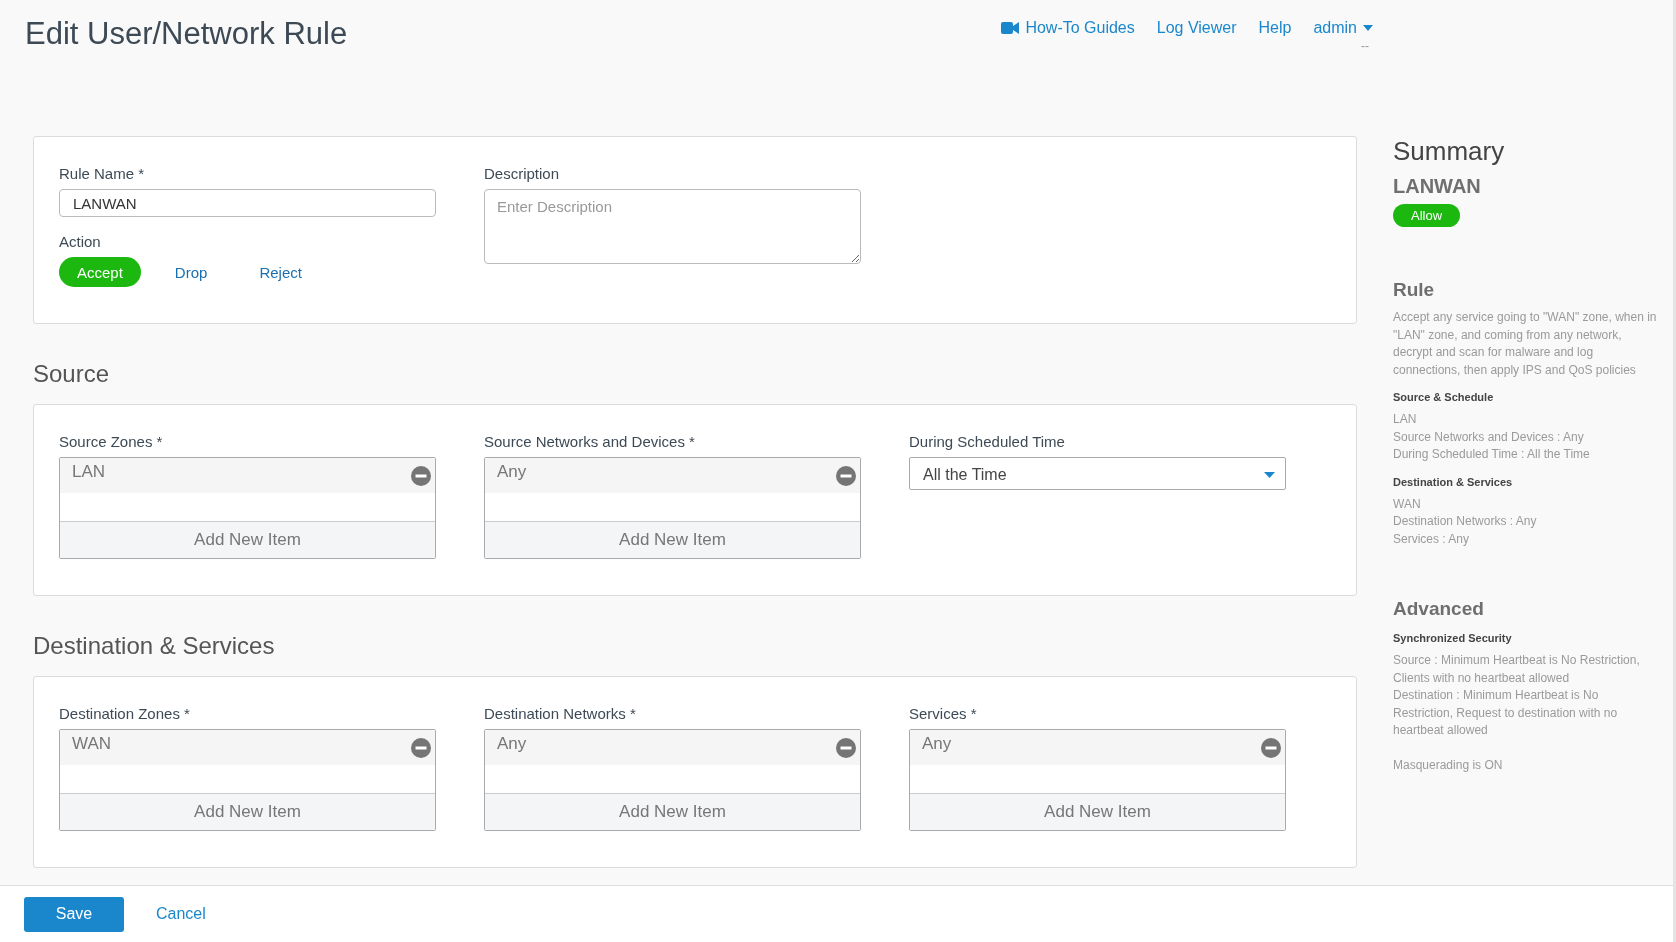  Describe the element at coordinates (1068, 28) in the screenshot. I see `nav-link: How-To Guides` at that location.